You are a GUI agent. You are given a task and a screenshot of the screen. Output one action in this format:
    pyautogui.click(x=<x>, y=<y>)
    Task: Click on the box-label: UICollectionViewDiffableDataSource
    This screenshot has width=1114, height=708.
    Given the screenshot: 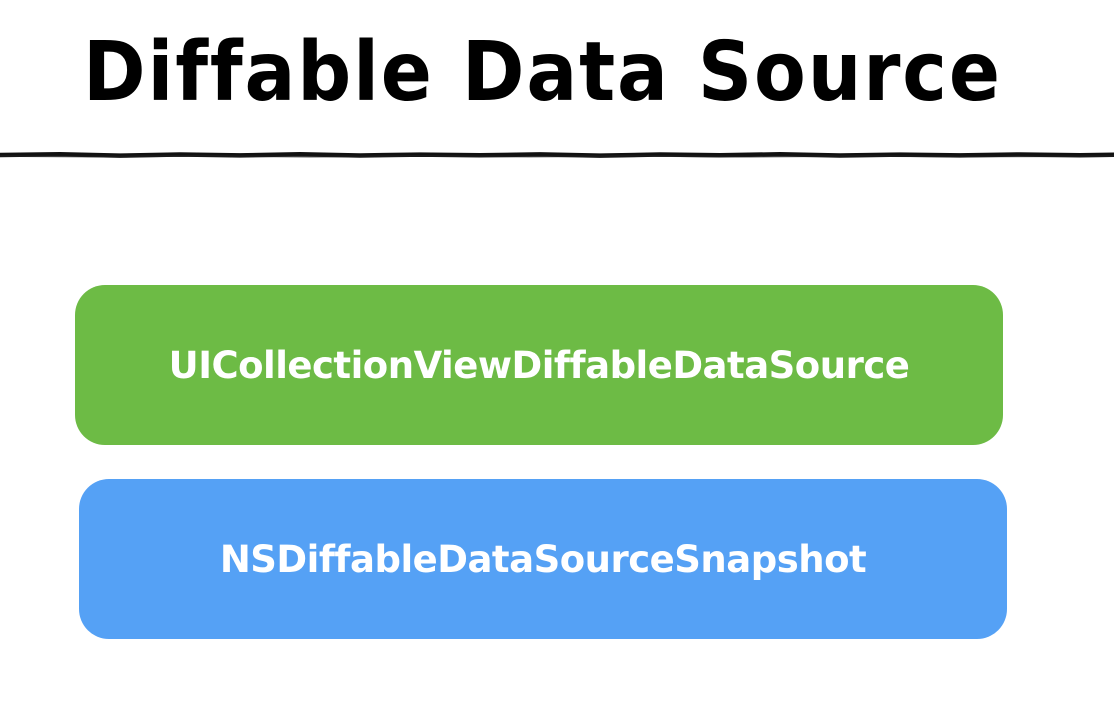 What is the action you would take?
    pyautogui.click(x=539, y=365)
    